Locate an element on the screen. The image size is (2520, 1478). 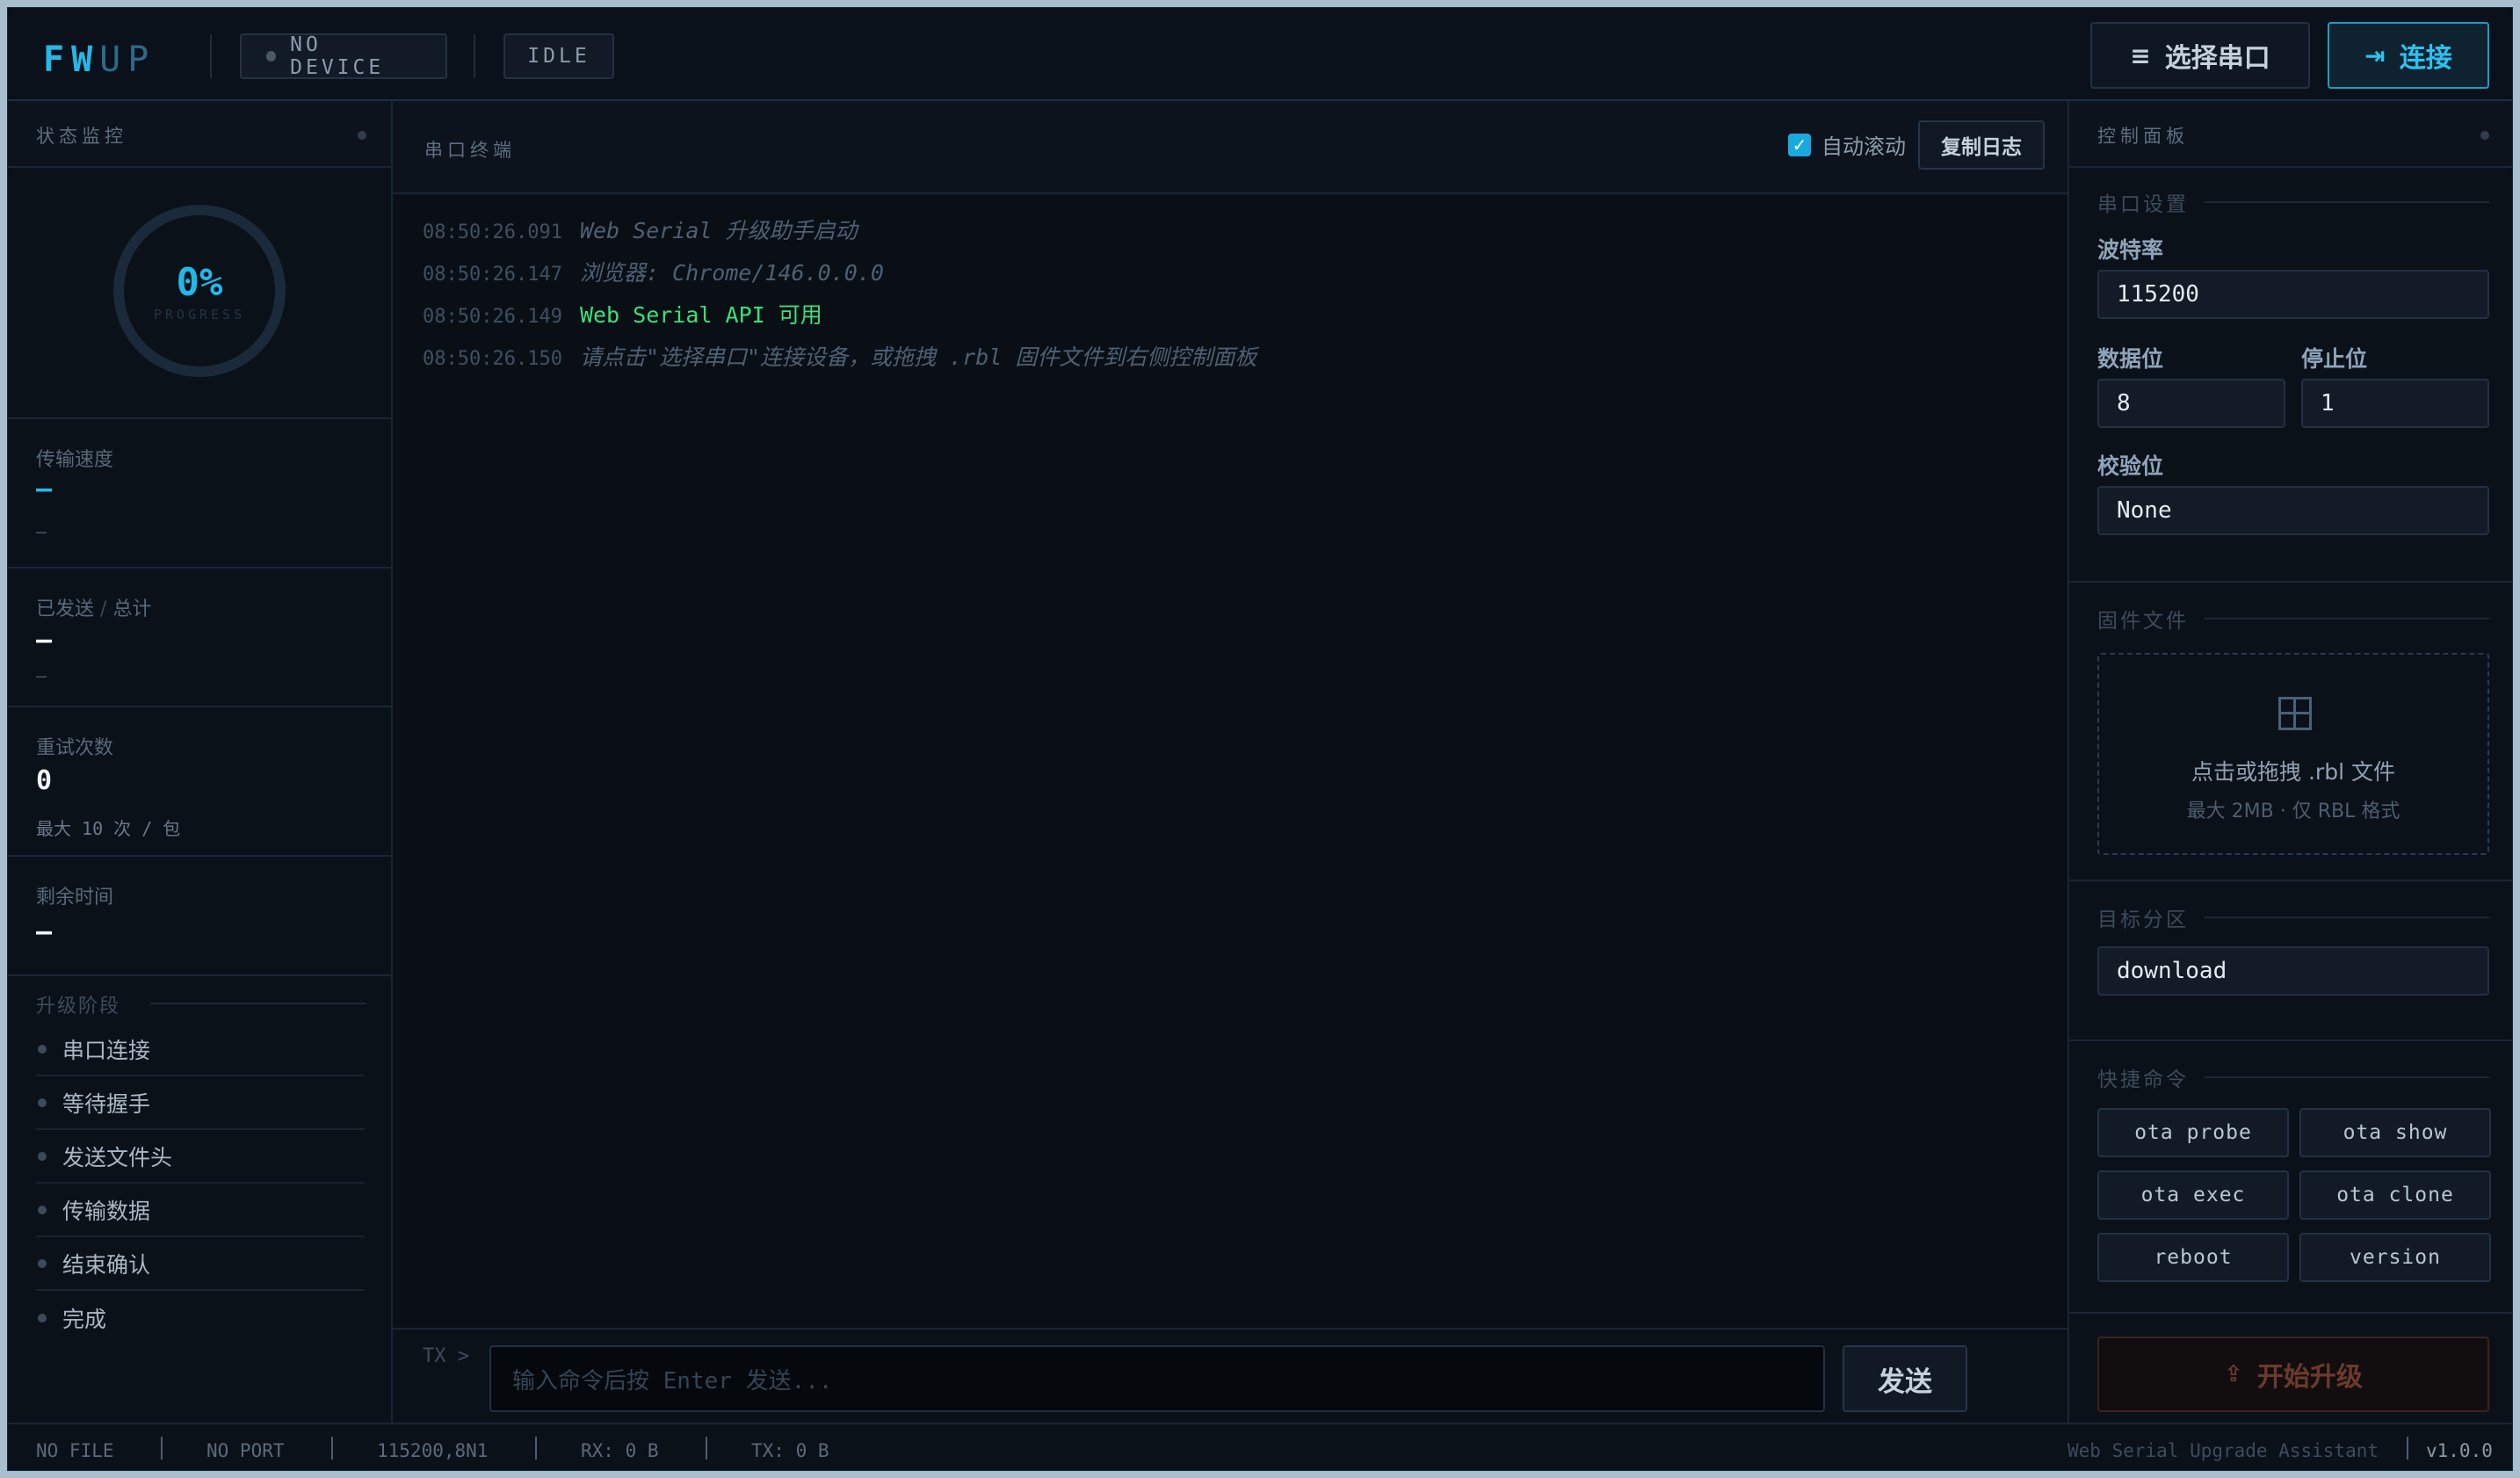
copy-log-button: 复制日志 is located at coordinates (1981, 145).